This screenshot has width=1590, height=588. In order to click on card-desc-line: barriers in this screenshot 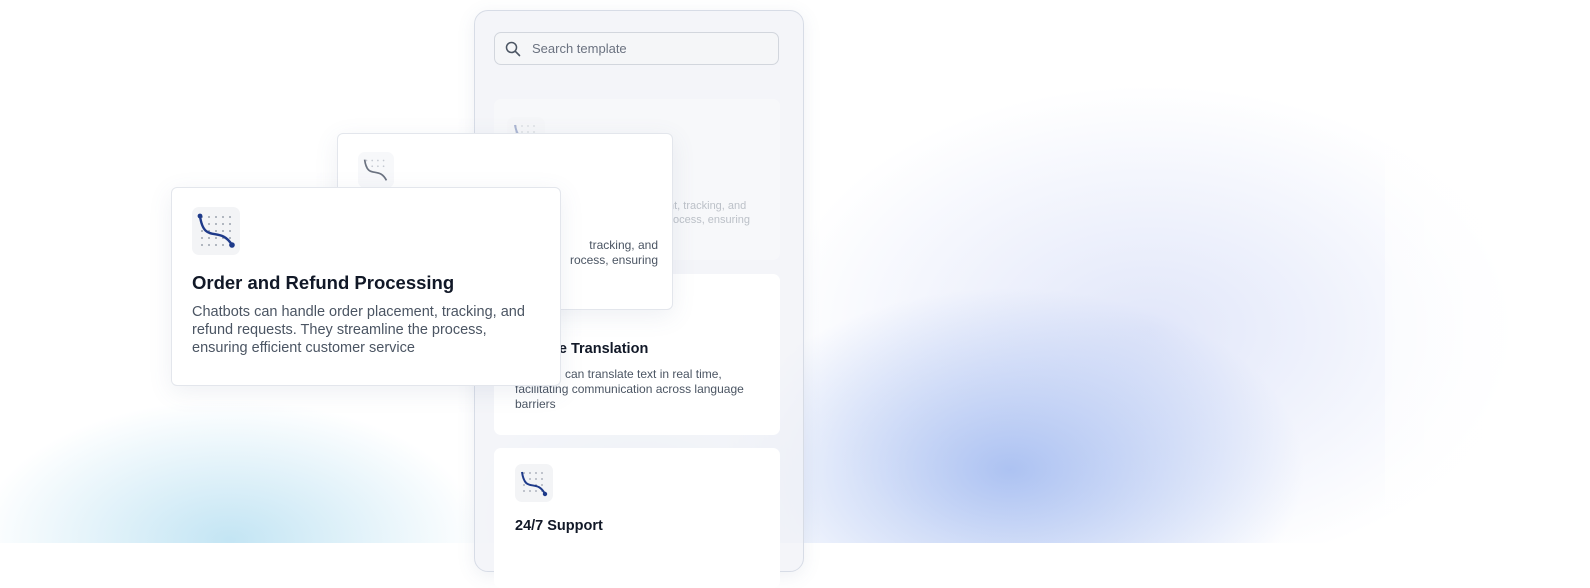, I will do `click(535, 404)`.